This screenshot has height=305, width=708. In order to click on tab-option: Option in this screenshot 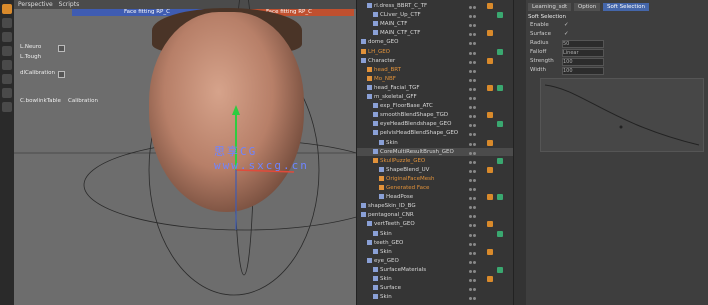, I will do `click(587, 7)`.